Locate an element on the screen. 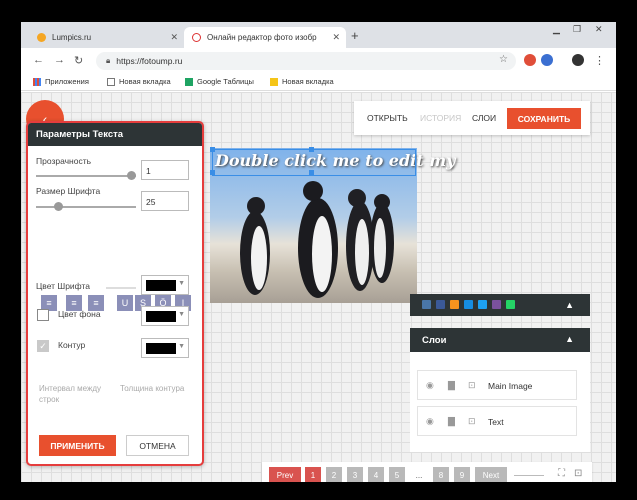 The height and width of the screenshot is (500, 637). layers-header: Слои ▲ is located at coordinates (500, 340).